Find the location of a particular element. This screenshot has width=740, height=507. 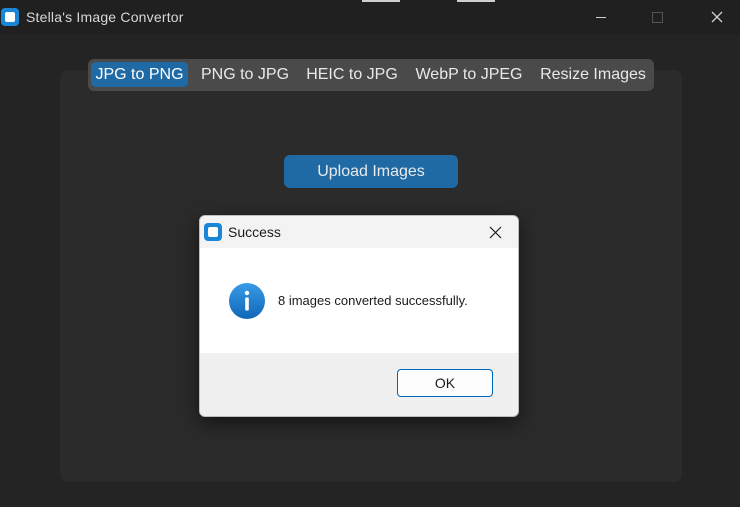

maximize-button is located at coordinates (657, 17).